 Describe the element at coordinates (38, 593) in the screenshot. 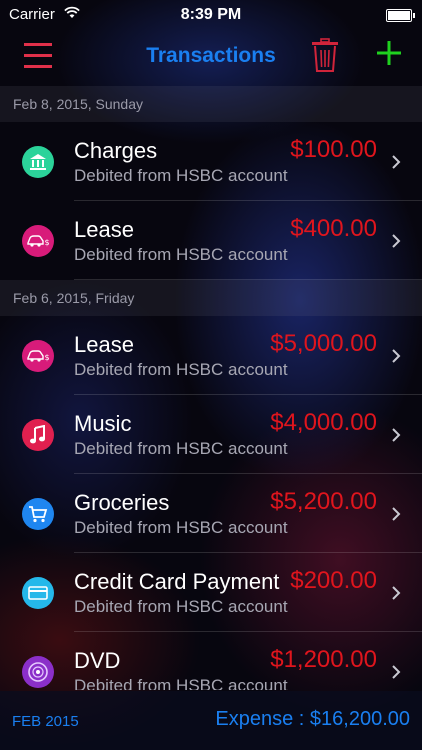

I see `credit-card-icon` at that location.